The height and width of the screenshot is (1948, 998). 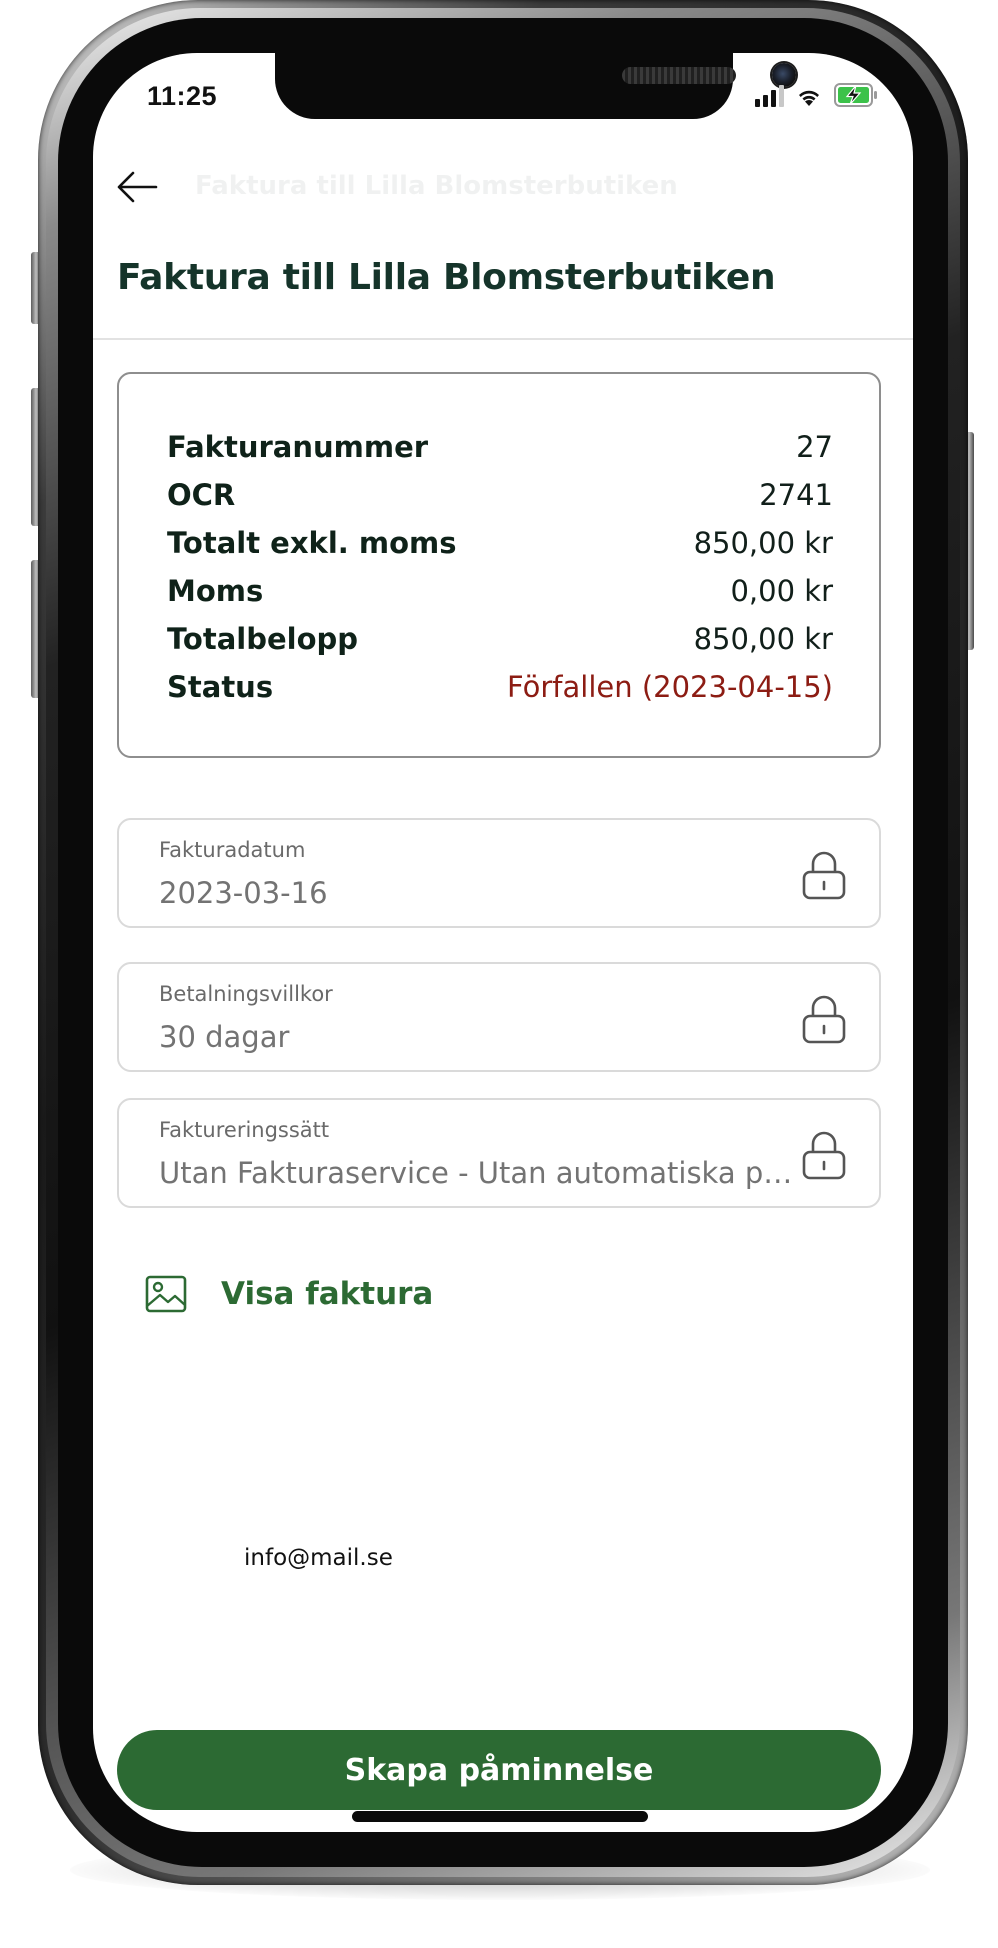 I want to click on status-overdue-value: Förfallen (2023-04-15), so click(x=669, y=687).